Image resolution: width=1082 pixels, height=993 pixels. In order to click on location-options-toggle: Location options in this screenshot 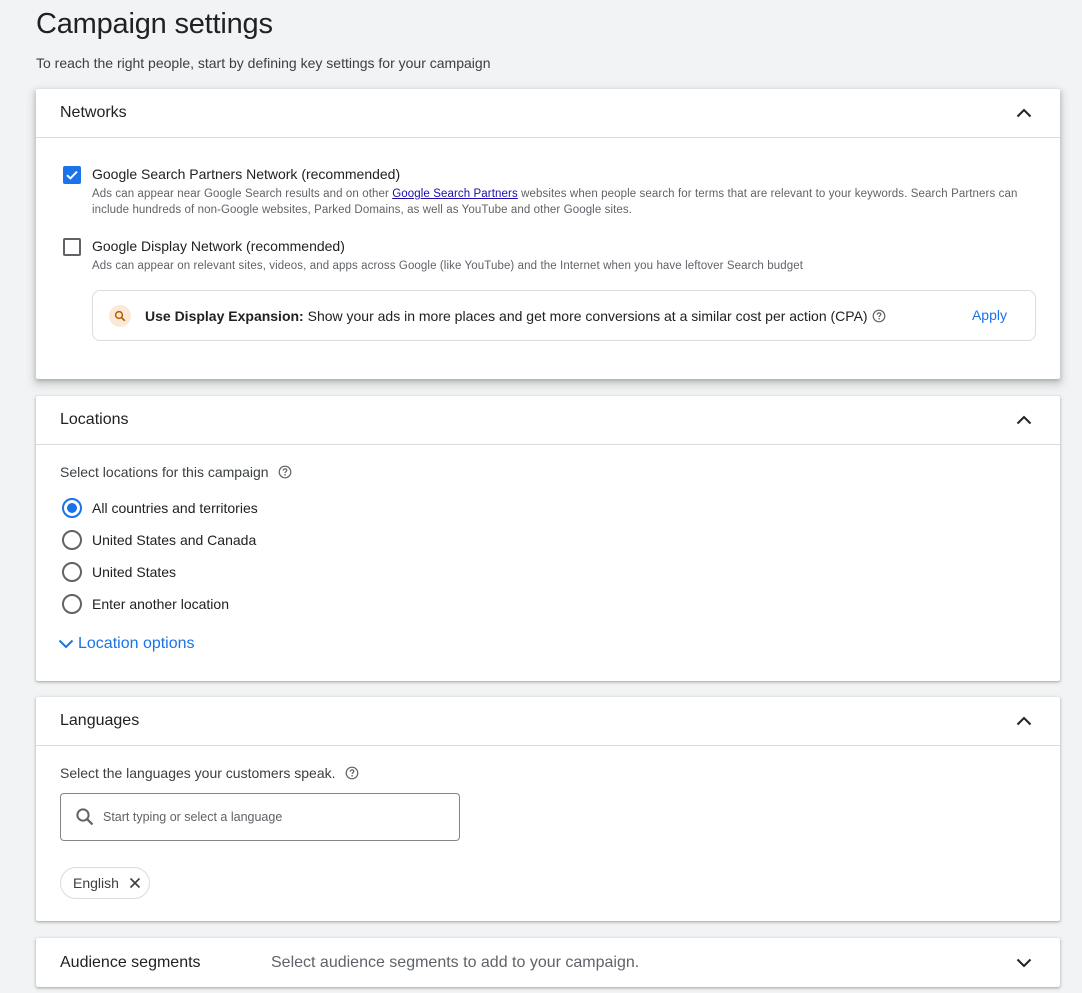, I will do `click(126, 644)`.